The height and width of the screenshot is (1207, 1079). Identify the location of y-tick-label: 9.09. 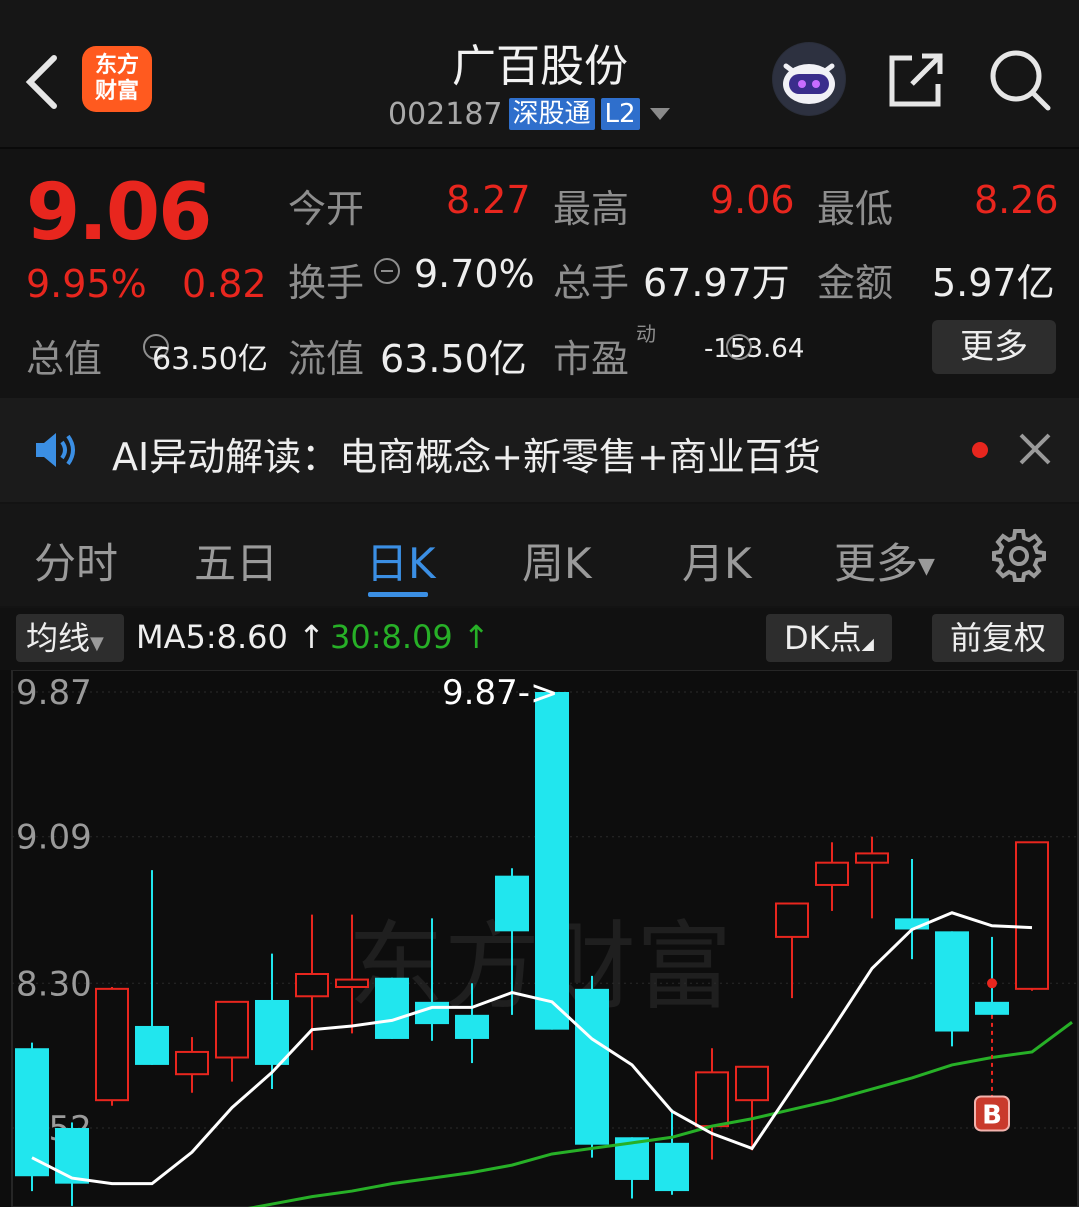
(54, 838).